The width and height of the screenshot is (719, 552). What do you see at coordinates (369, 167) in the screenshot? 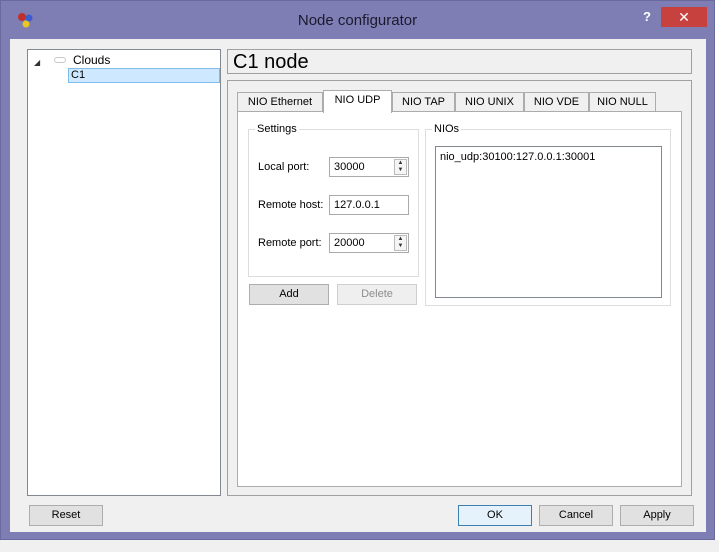
I see `local-port-spinbox: 30000 ▲ ▼` at bounding box center [369, 167].